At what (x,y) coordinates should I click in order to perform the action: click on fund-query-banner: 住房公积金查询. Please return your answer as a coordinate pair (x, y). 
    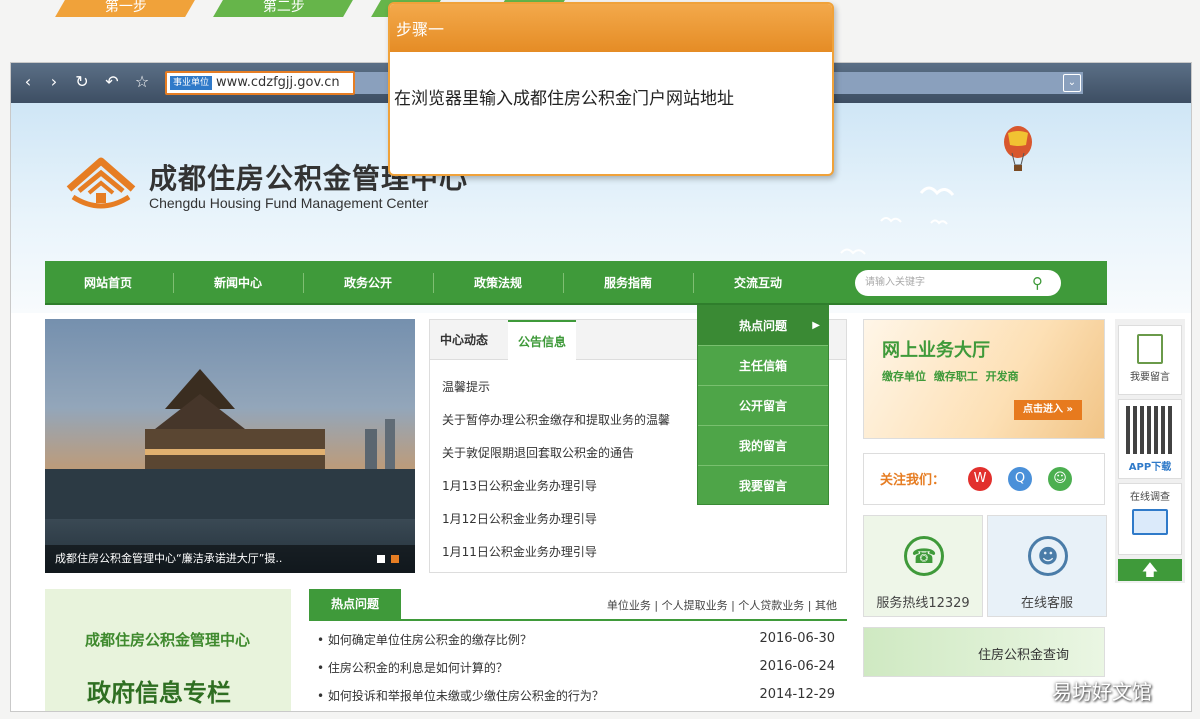
    Looking at the image, I should click on (984, 652).